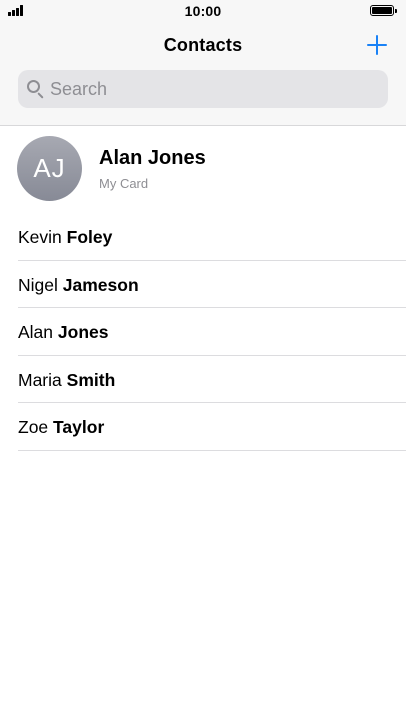  Describe the element at coordinates (203, 427) in the screenshot. I see `contact-row: Zoe Taylor` at that location.